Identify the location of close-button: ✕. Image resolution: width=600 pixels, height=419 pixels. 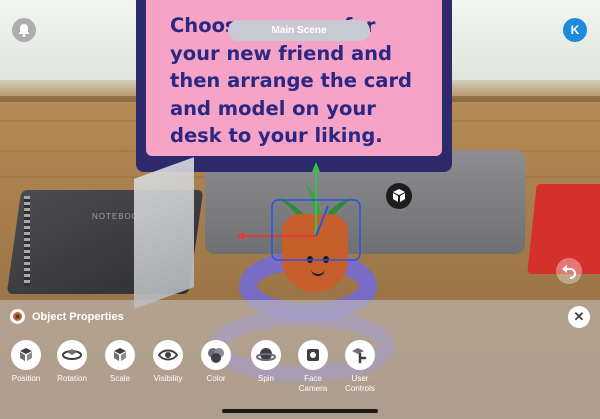
(579, 317).